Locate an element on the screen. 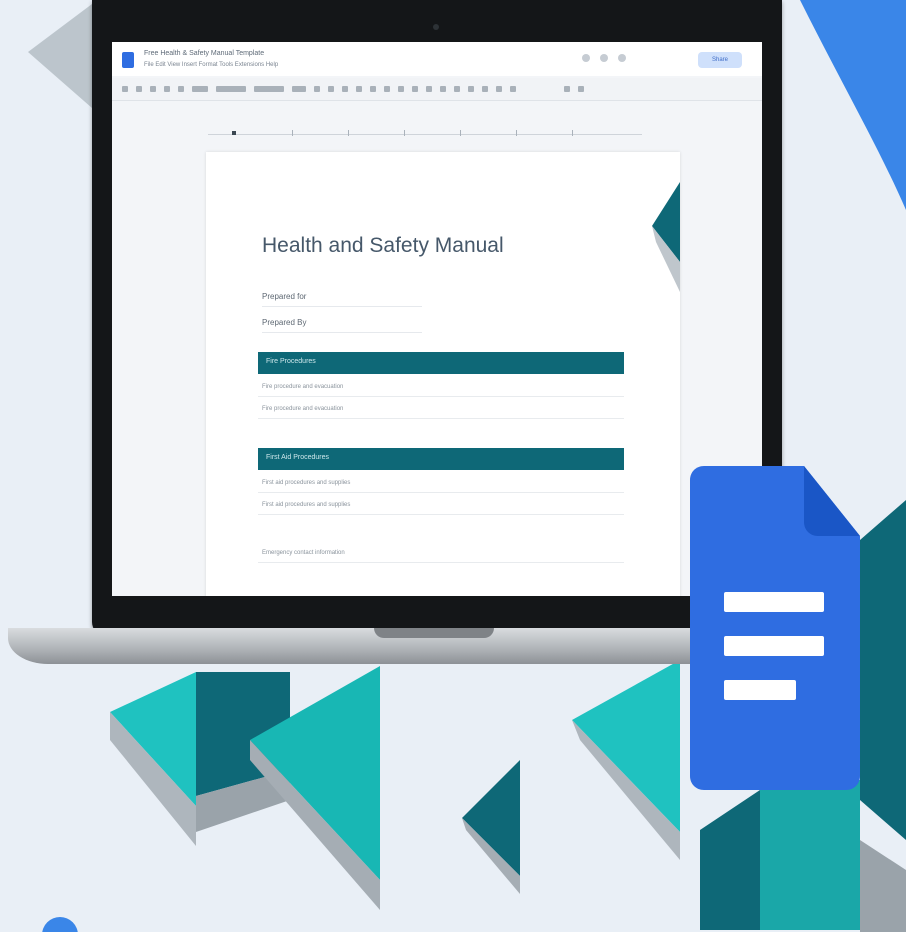  comment-icon is located at coordinates (604, 58).